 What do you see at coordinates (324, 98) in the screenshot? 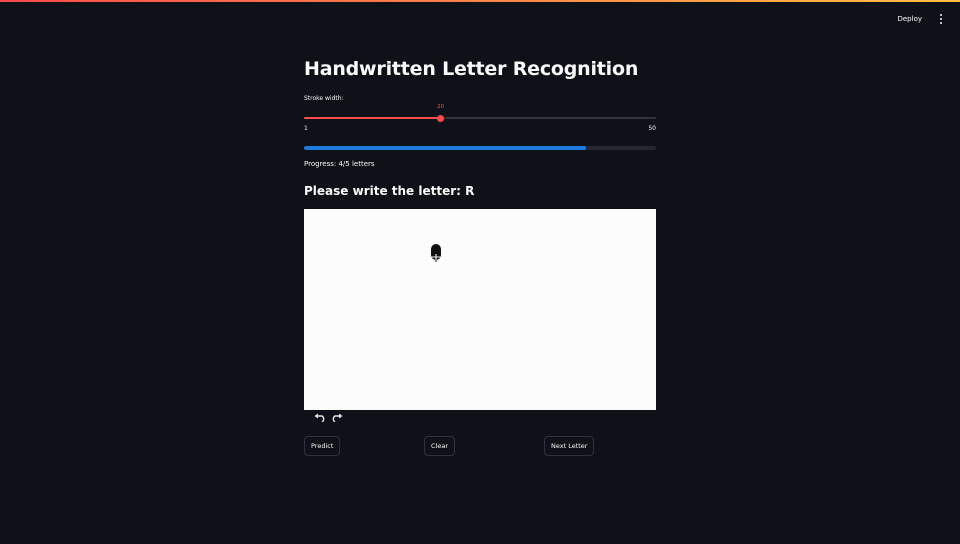
I see `stroke-width-label: Stroke width:` at bounding box center [324, 98].